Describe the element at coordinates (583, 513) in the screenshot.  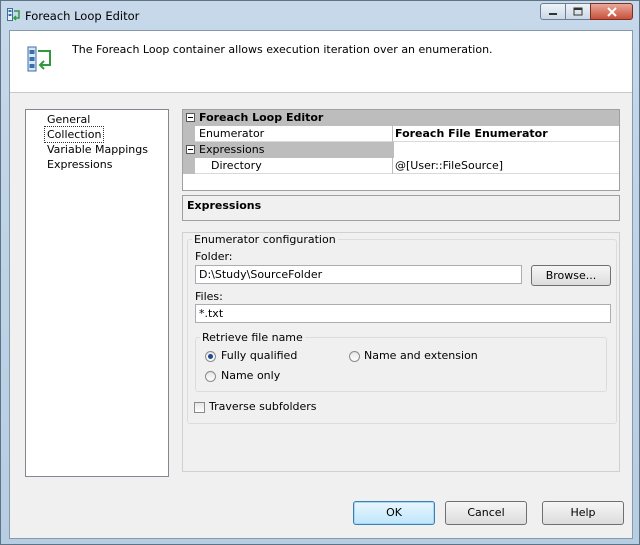
I see `help-button: Help` at that location.